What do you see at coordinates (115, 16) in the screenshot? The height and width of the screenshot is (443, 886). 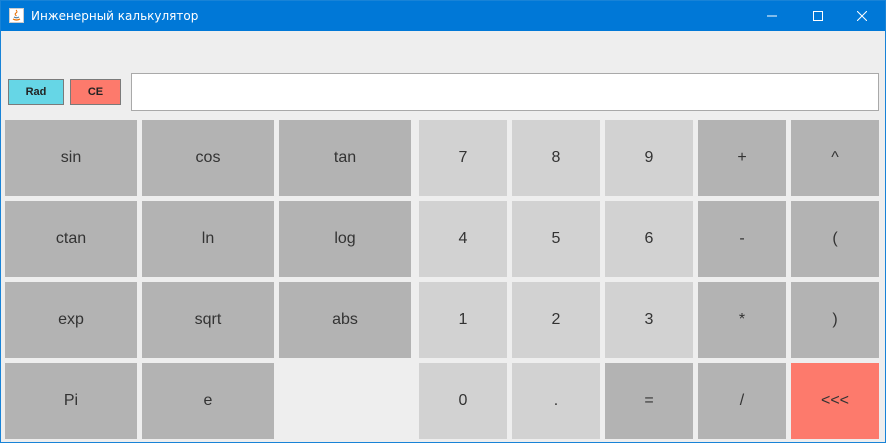 I see `window-title: Инженерный калькулятор` at bounding box center [115, 16].